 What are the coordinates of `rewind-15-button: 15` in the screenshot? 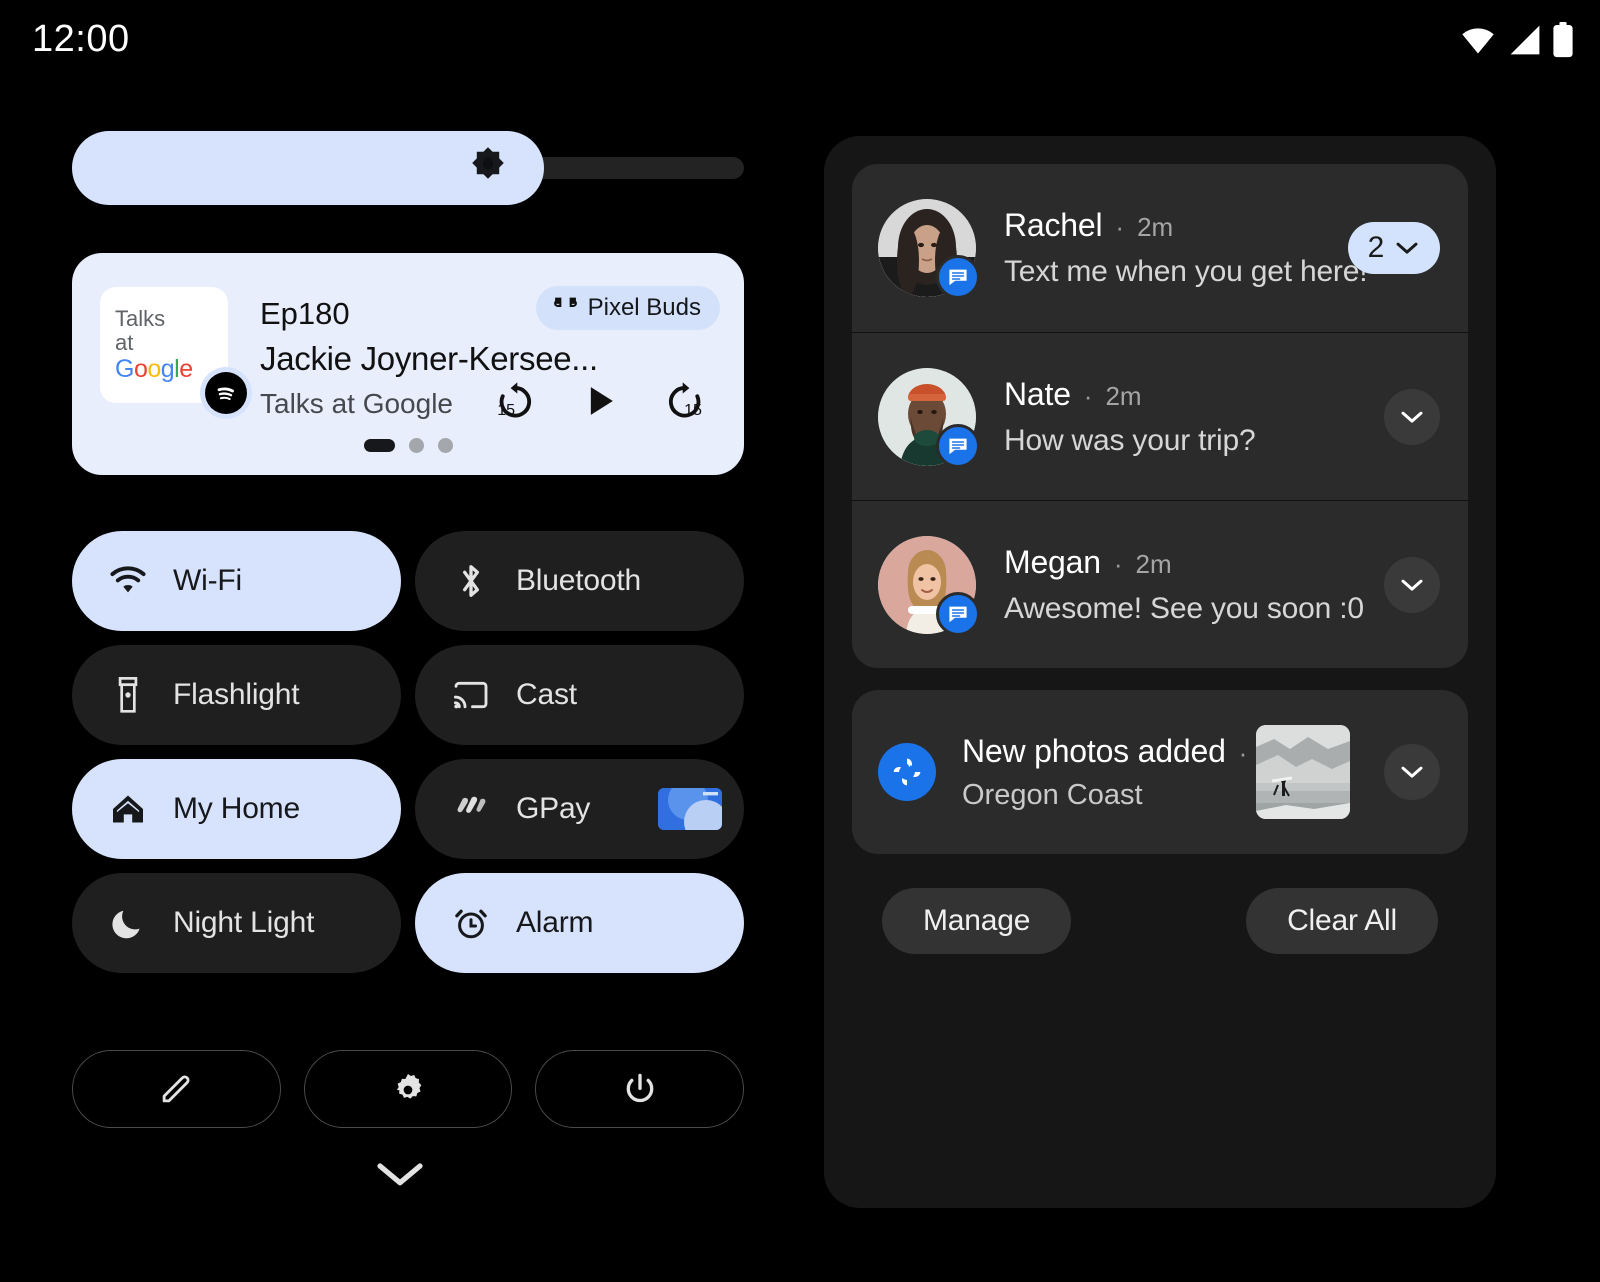 It's located at (515, 401).